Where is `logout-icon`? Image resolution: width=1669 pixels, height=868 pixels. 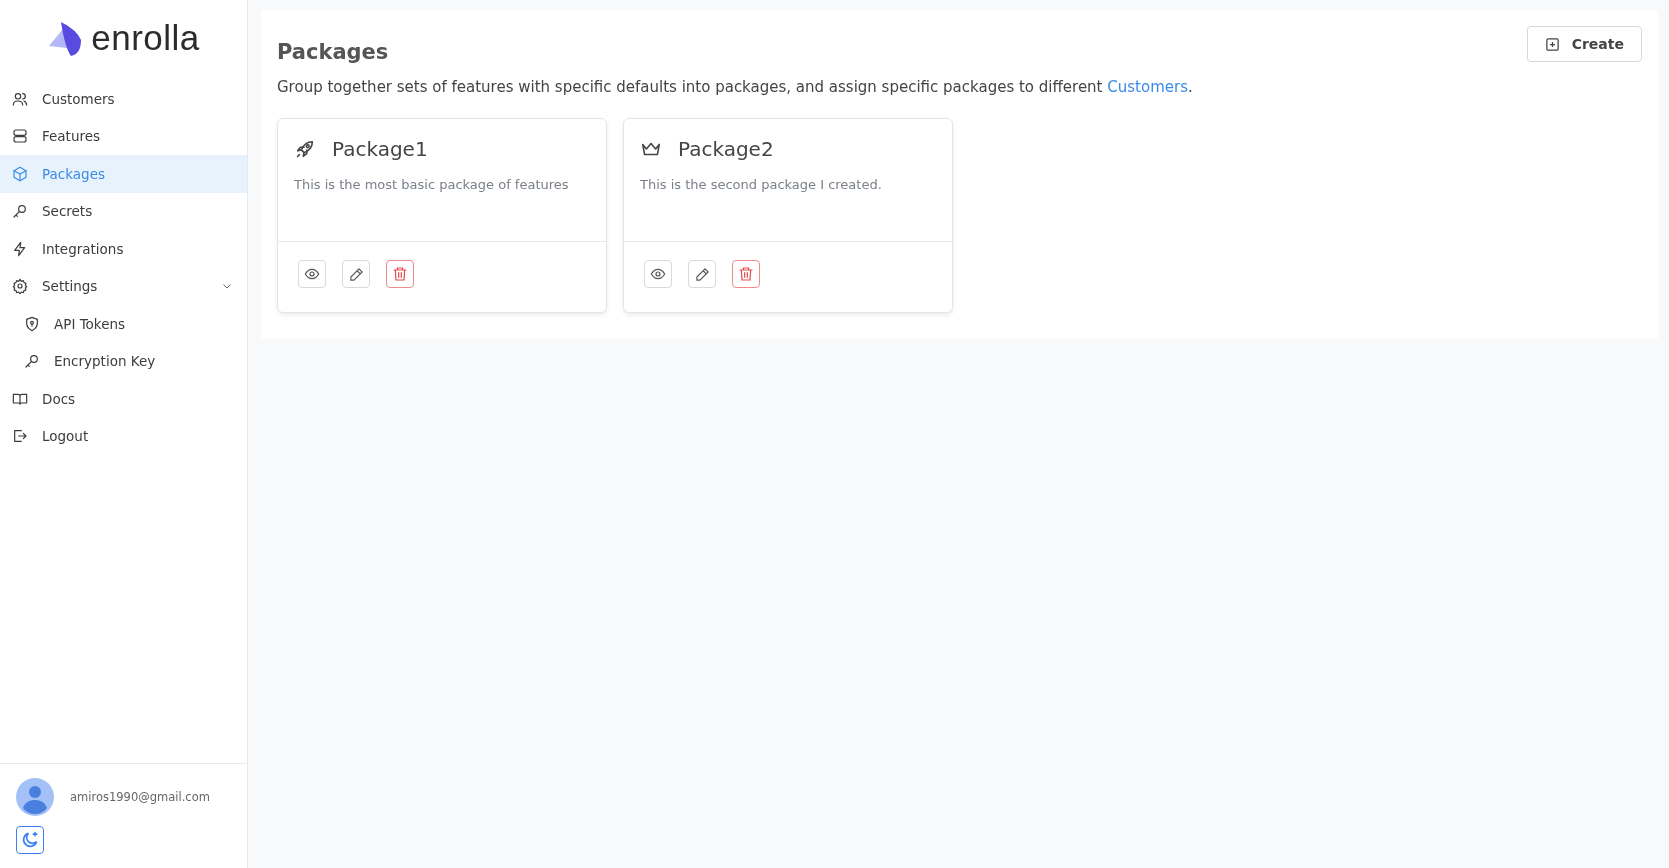 logout-icon is located at coordinates (20, 436).